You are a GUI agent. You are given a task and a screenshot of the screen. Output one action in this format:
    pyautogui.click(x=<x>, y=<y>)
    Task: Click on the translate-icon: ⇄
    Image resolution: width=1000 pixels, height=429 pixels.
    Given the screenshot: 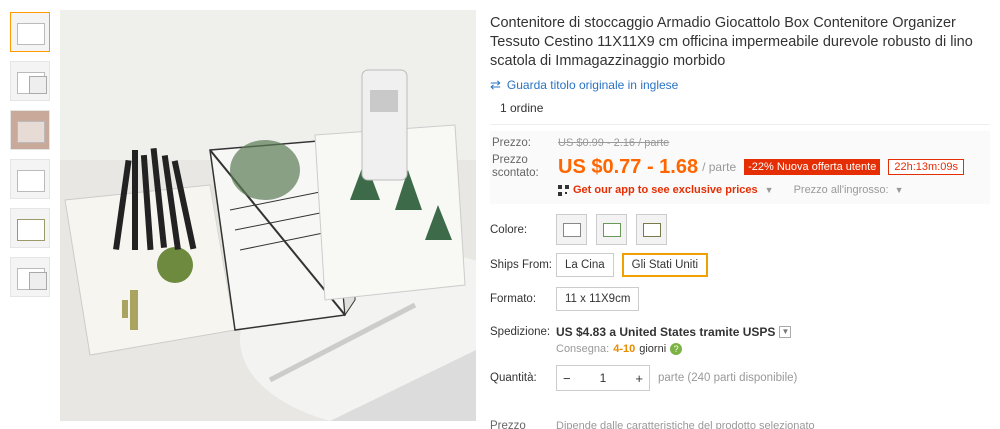 What is the action you would take?
    pyautogui.click(x=495, y=84)
    